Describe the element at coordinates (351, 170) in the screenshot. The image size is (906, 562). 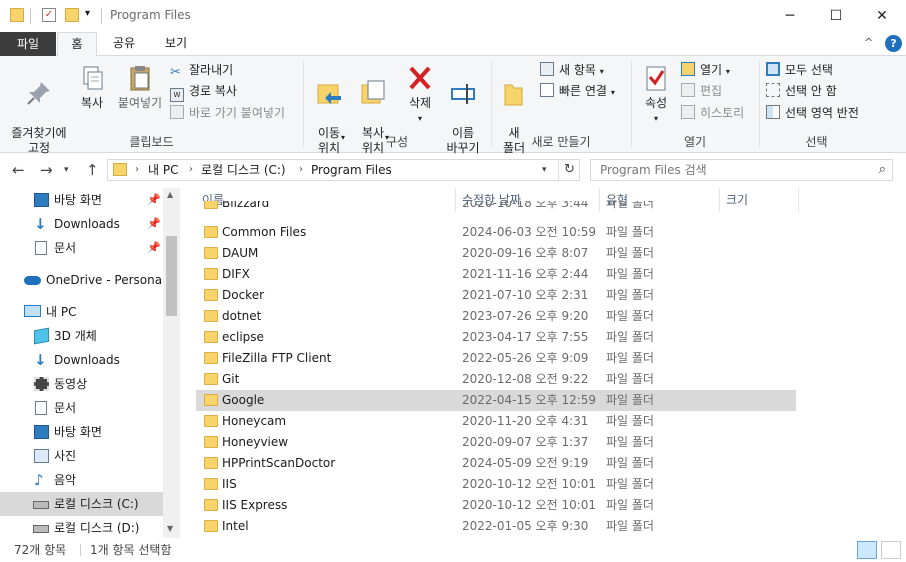
I see `breadcrumb-program-files: Program Files` at that location.